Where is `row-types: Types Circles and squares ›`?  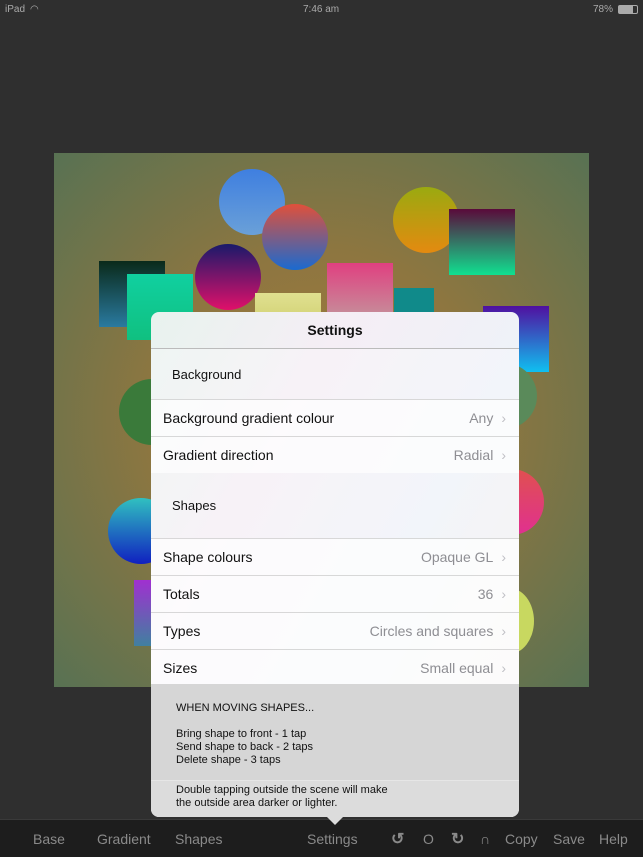
row-types: Types Circles and squares › is located at coordinates (335, 630).